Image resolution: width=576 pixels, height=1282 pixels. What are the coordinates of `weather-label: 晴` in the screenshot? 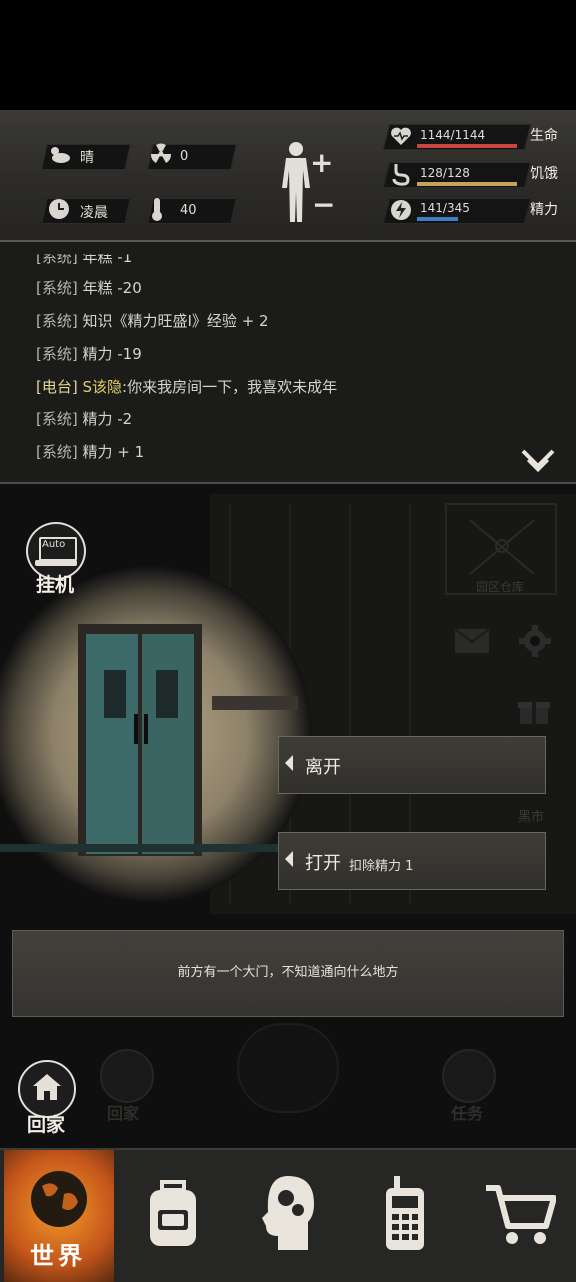 It's located at (87, 158).